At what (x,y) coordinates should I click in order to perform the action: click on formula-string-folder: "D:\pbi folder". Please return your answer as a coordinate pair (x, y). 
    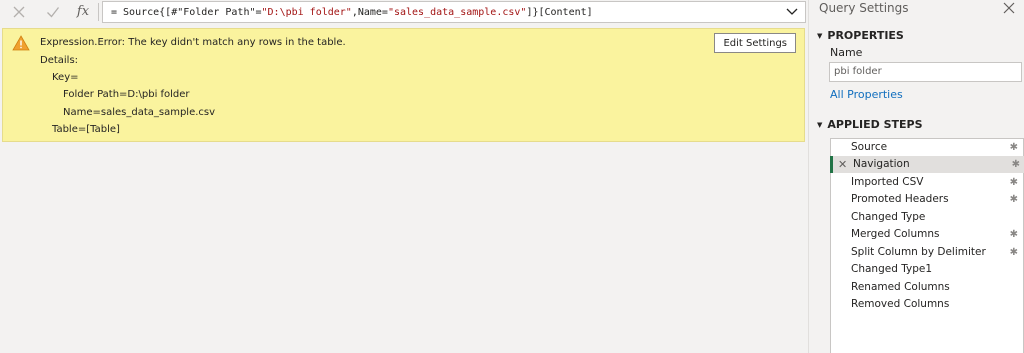
    Looking at the image, I should click on (306, 12).